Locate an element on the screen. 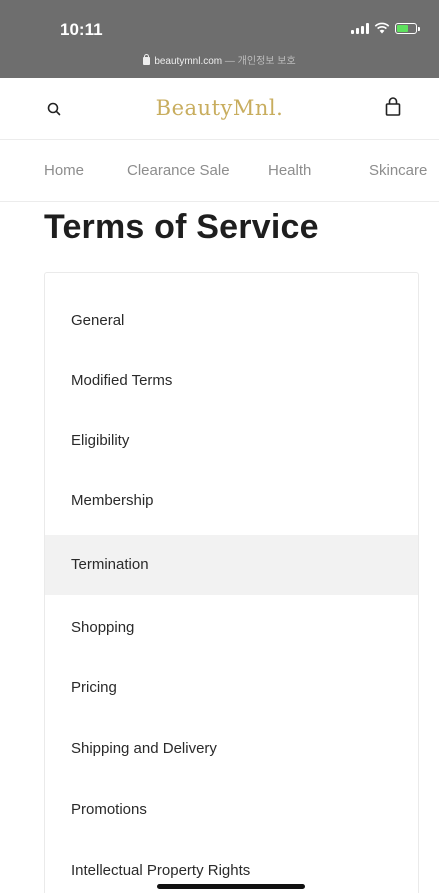  nav-item-clearance-sale: Clearance Sale is located at coordinates (178, 170).